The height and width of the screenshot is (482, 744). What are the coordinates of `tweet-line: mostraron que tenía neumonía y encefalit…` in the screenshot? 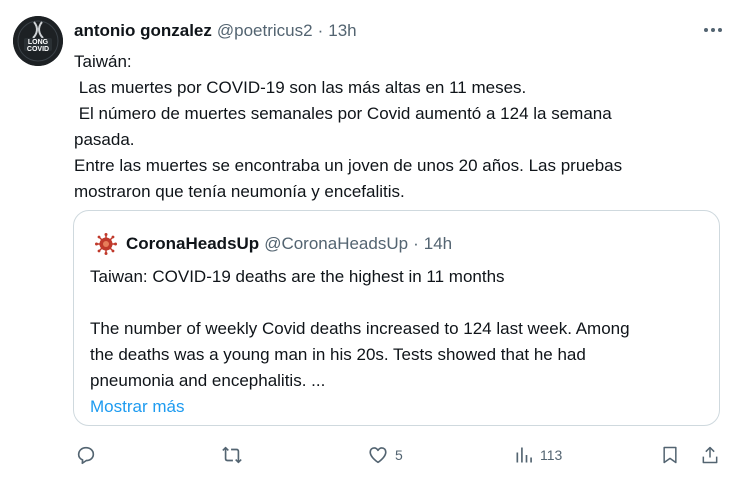 It's located at (239, 191).